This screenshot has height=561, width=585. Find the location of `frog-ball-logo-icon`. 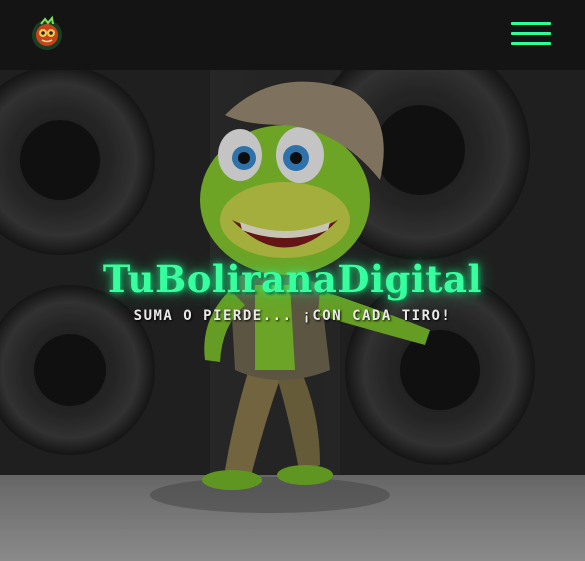

frog-ball-logo-icon is located at coordinates (47, 33).